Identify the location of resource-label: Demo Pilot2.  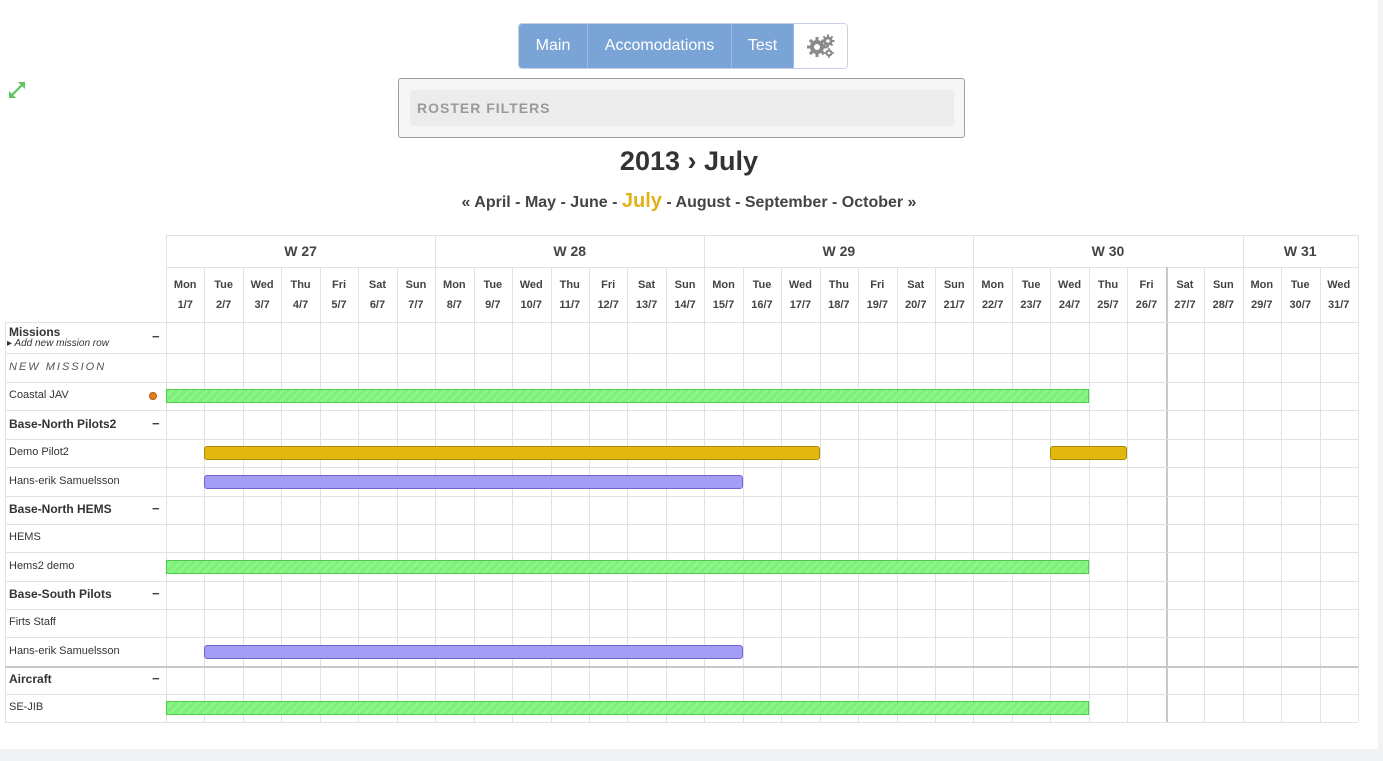
(39, 452).